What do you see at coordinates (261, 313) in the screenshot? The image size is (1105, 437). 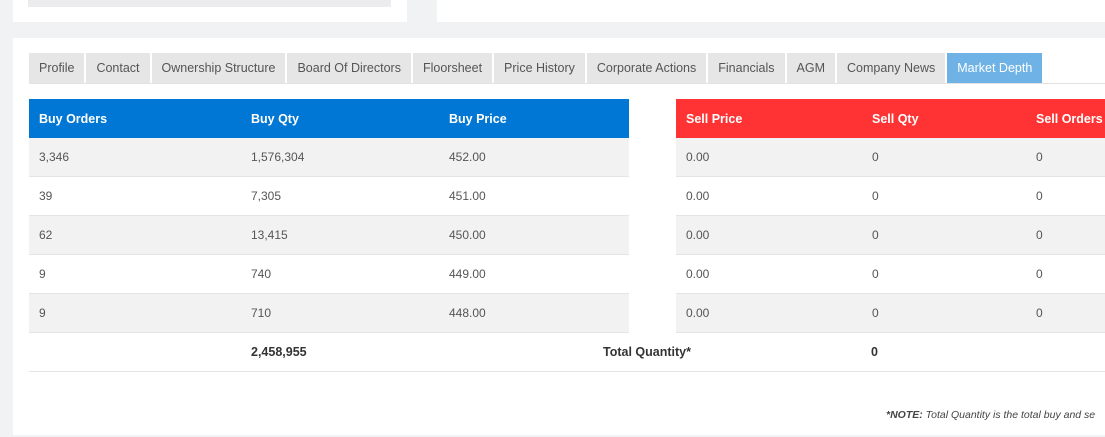 I see `buy-qty-cell: 710` at bounding box center [261, 313].